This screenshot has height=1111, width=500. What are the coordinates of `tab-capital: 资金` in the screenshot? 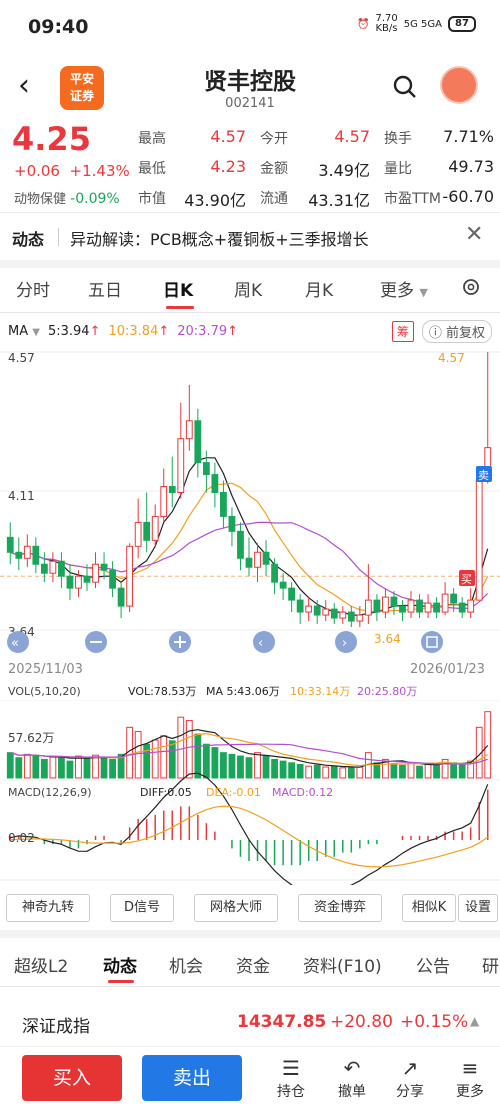 It's located at (253, 964).